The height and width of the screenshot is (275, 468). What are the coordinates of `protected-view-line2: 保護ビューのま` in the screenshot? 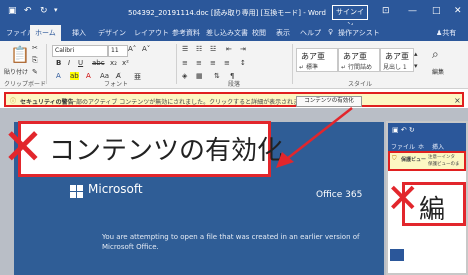 It's located at (444, 164).